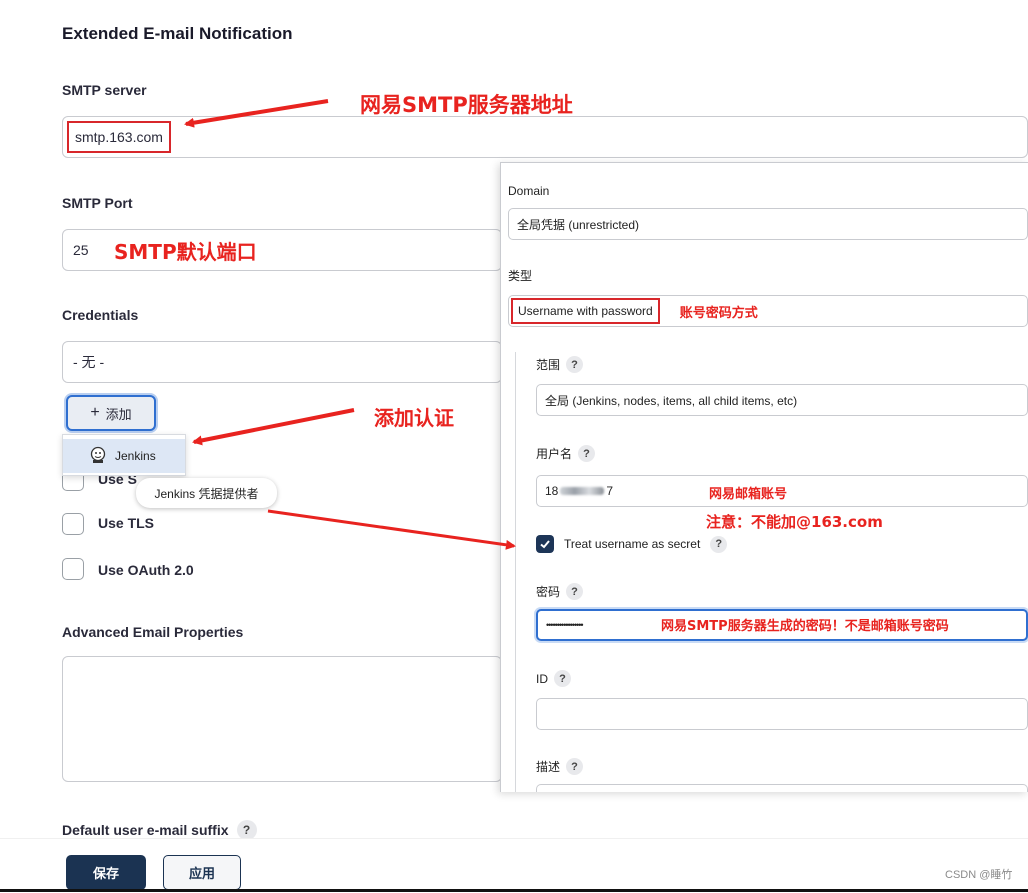 The height and width of the screenshot is (893, 1028). Describe the element at coordinates (106, 872) in the screenshot. I see `save-button: 保存` at that location.